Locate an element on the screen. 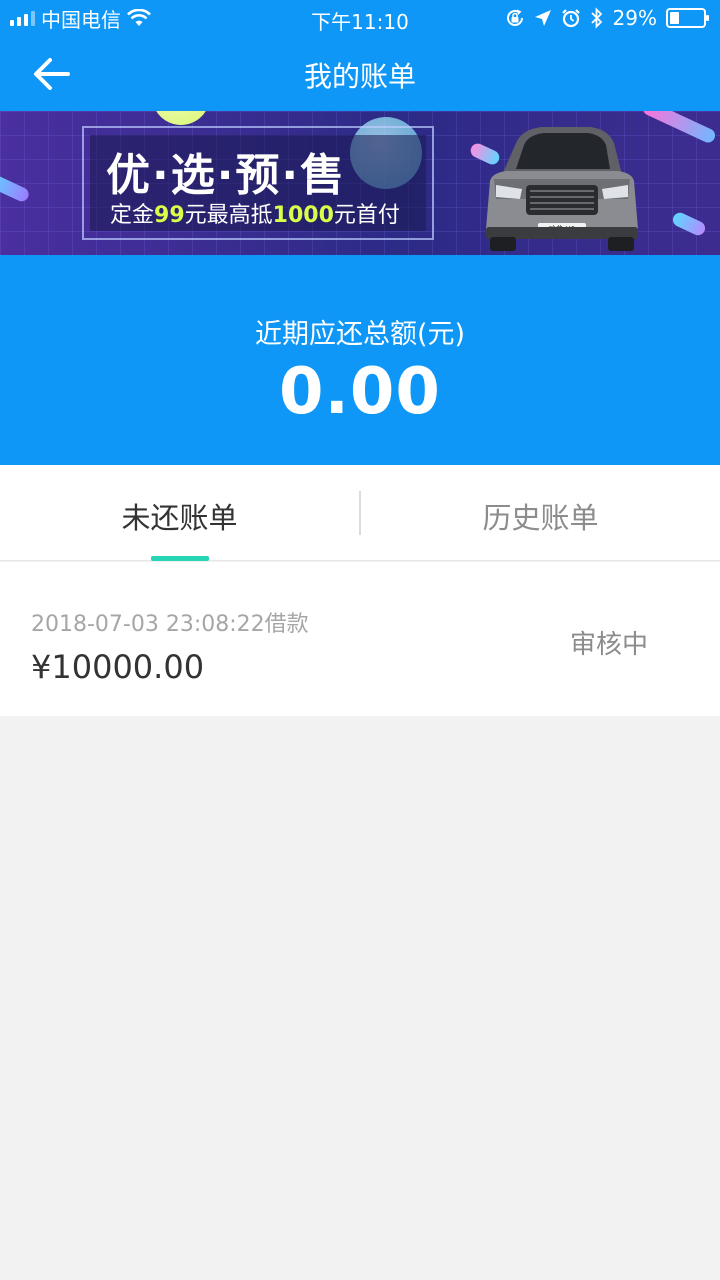 The height and width of the screenshot is (1280, 720). tab-label: 历史账单 is located at coordinates (540, 518).